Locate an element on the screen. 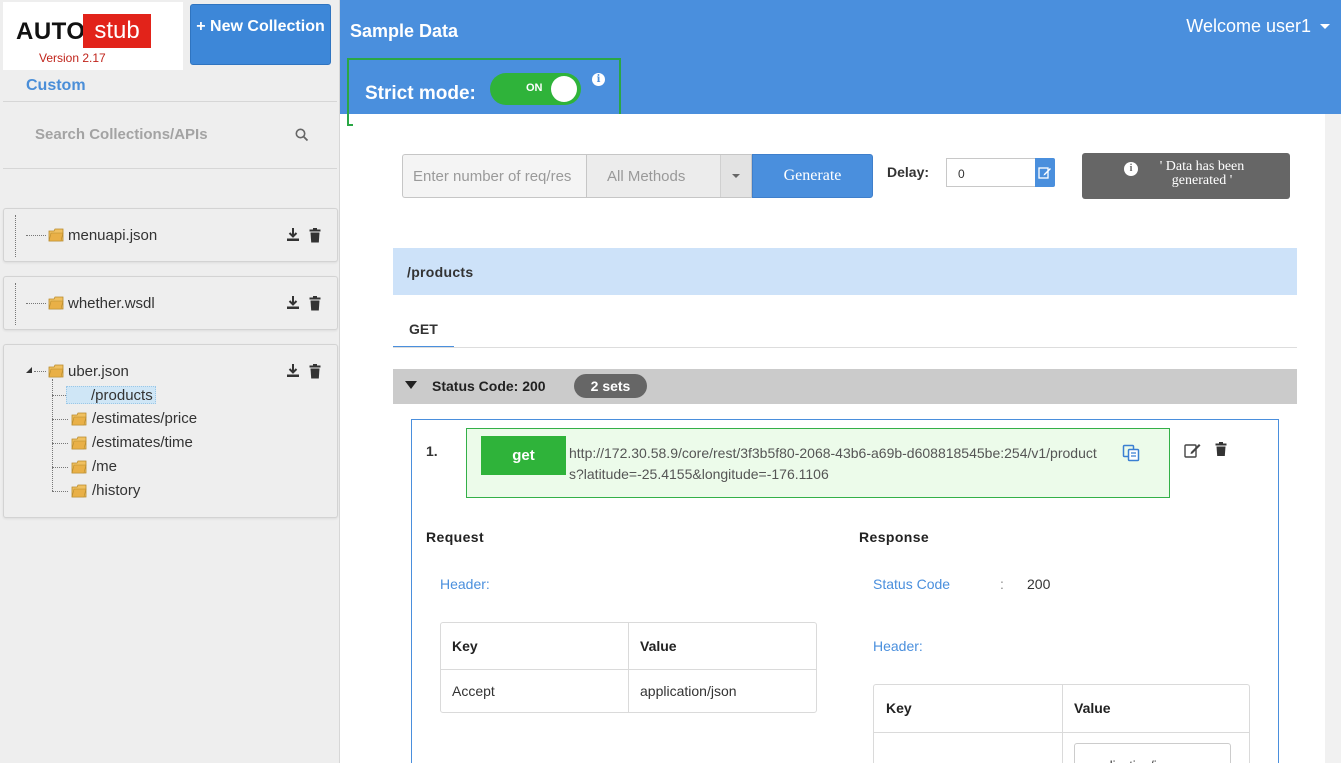  request-title: Request is located at coordinates (455, 537).